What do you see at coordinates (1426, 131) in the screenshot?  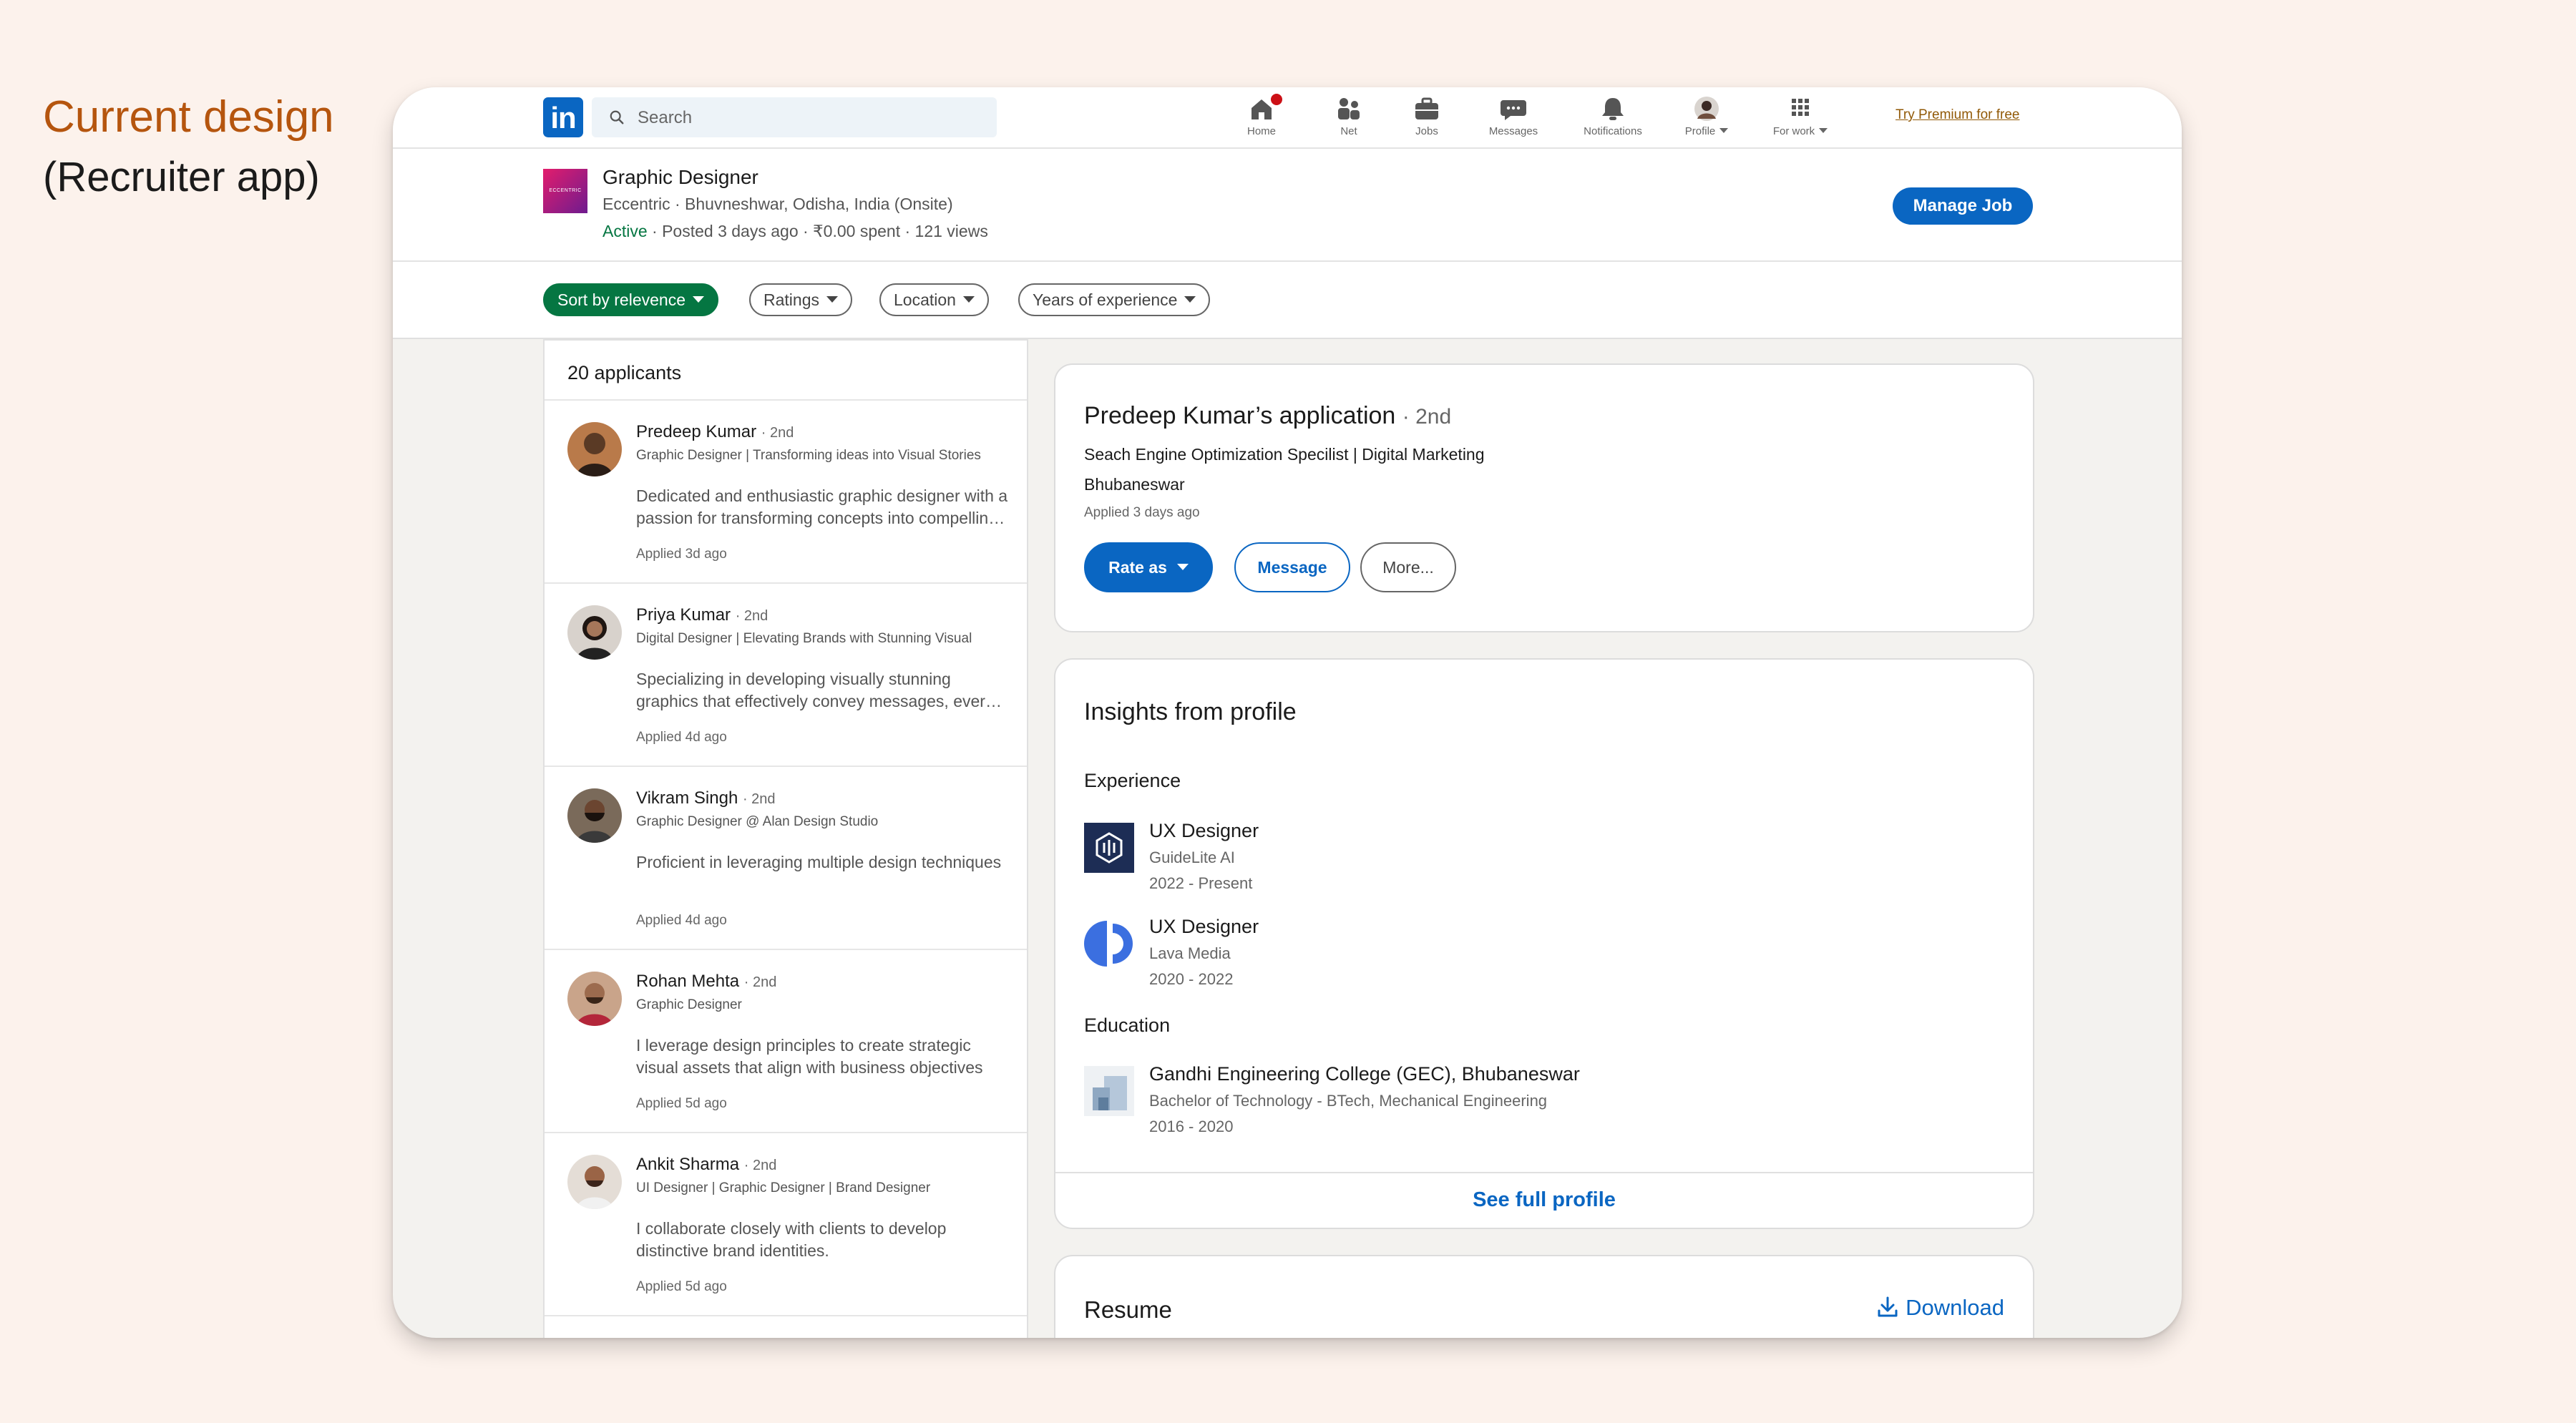 I see `nav-jobs-label: Jobs` at bounding box center [1426, 131].